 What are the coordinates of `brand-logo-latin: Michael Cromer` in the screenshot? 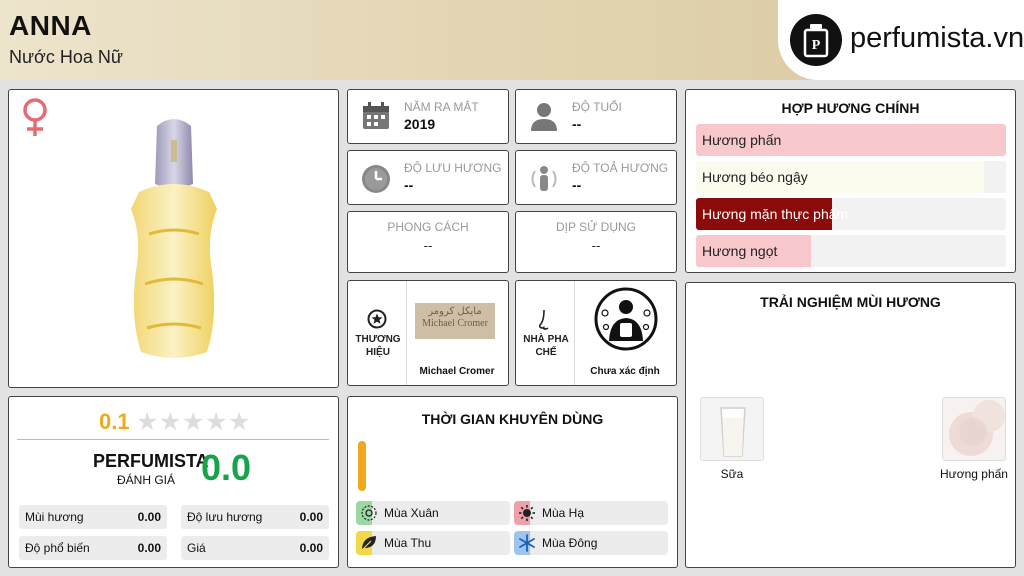 It's located at (455, 323).